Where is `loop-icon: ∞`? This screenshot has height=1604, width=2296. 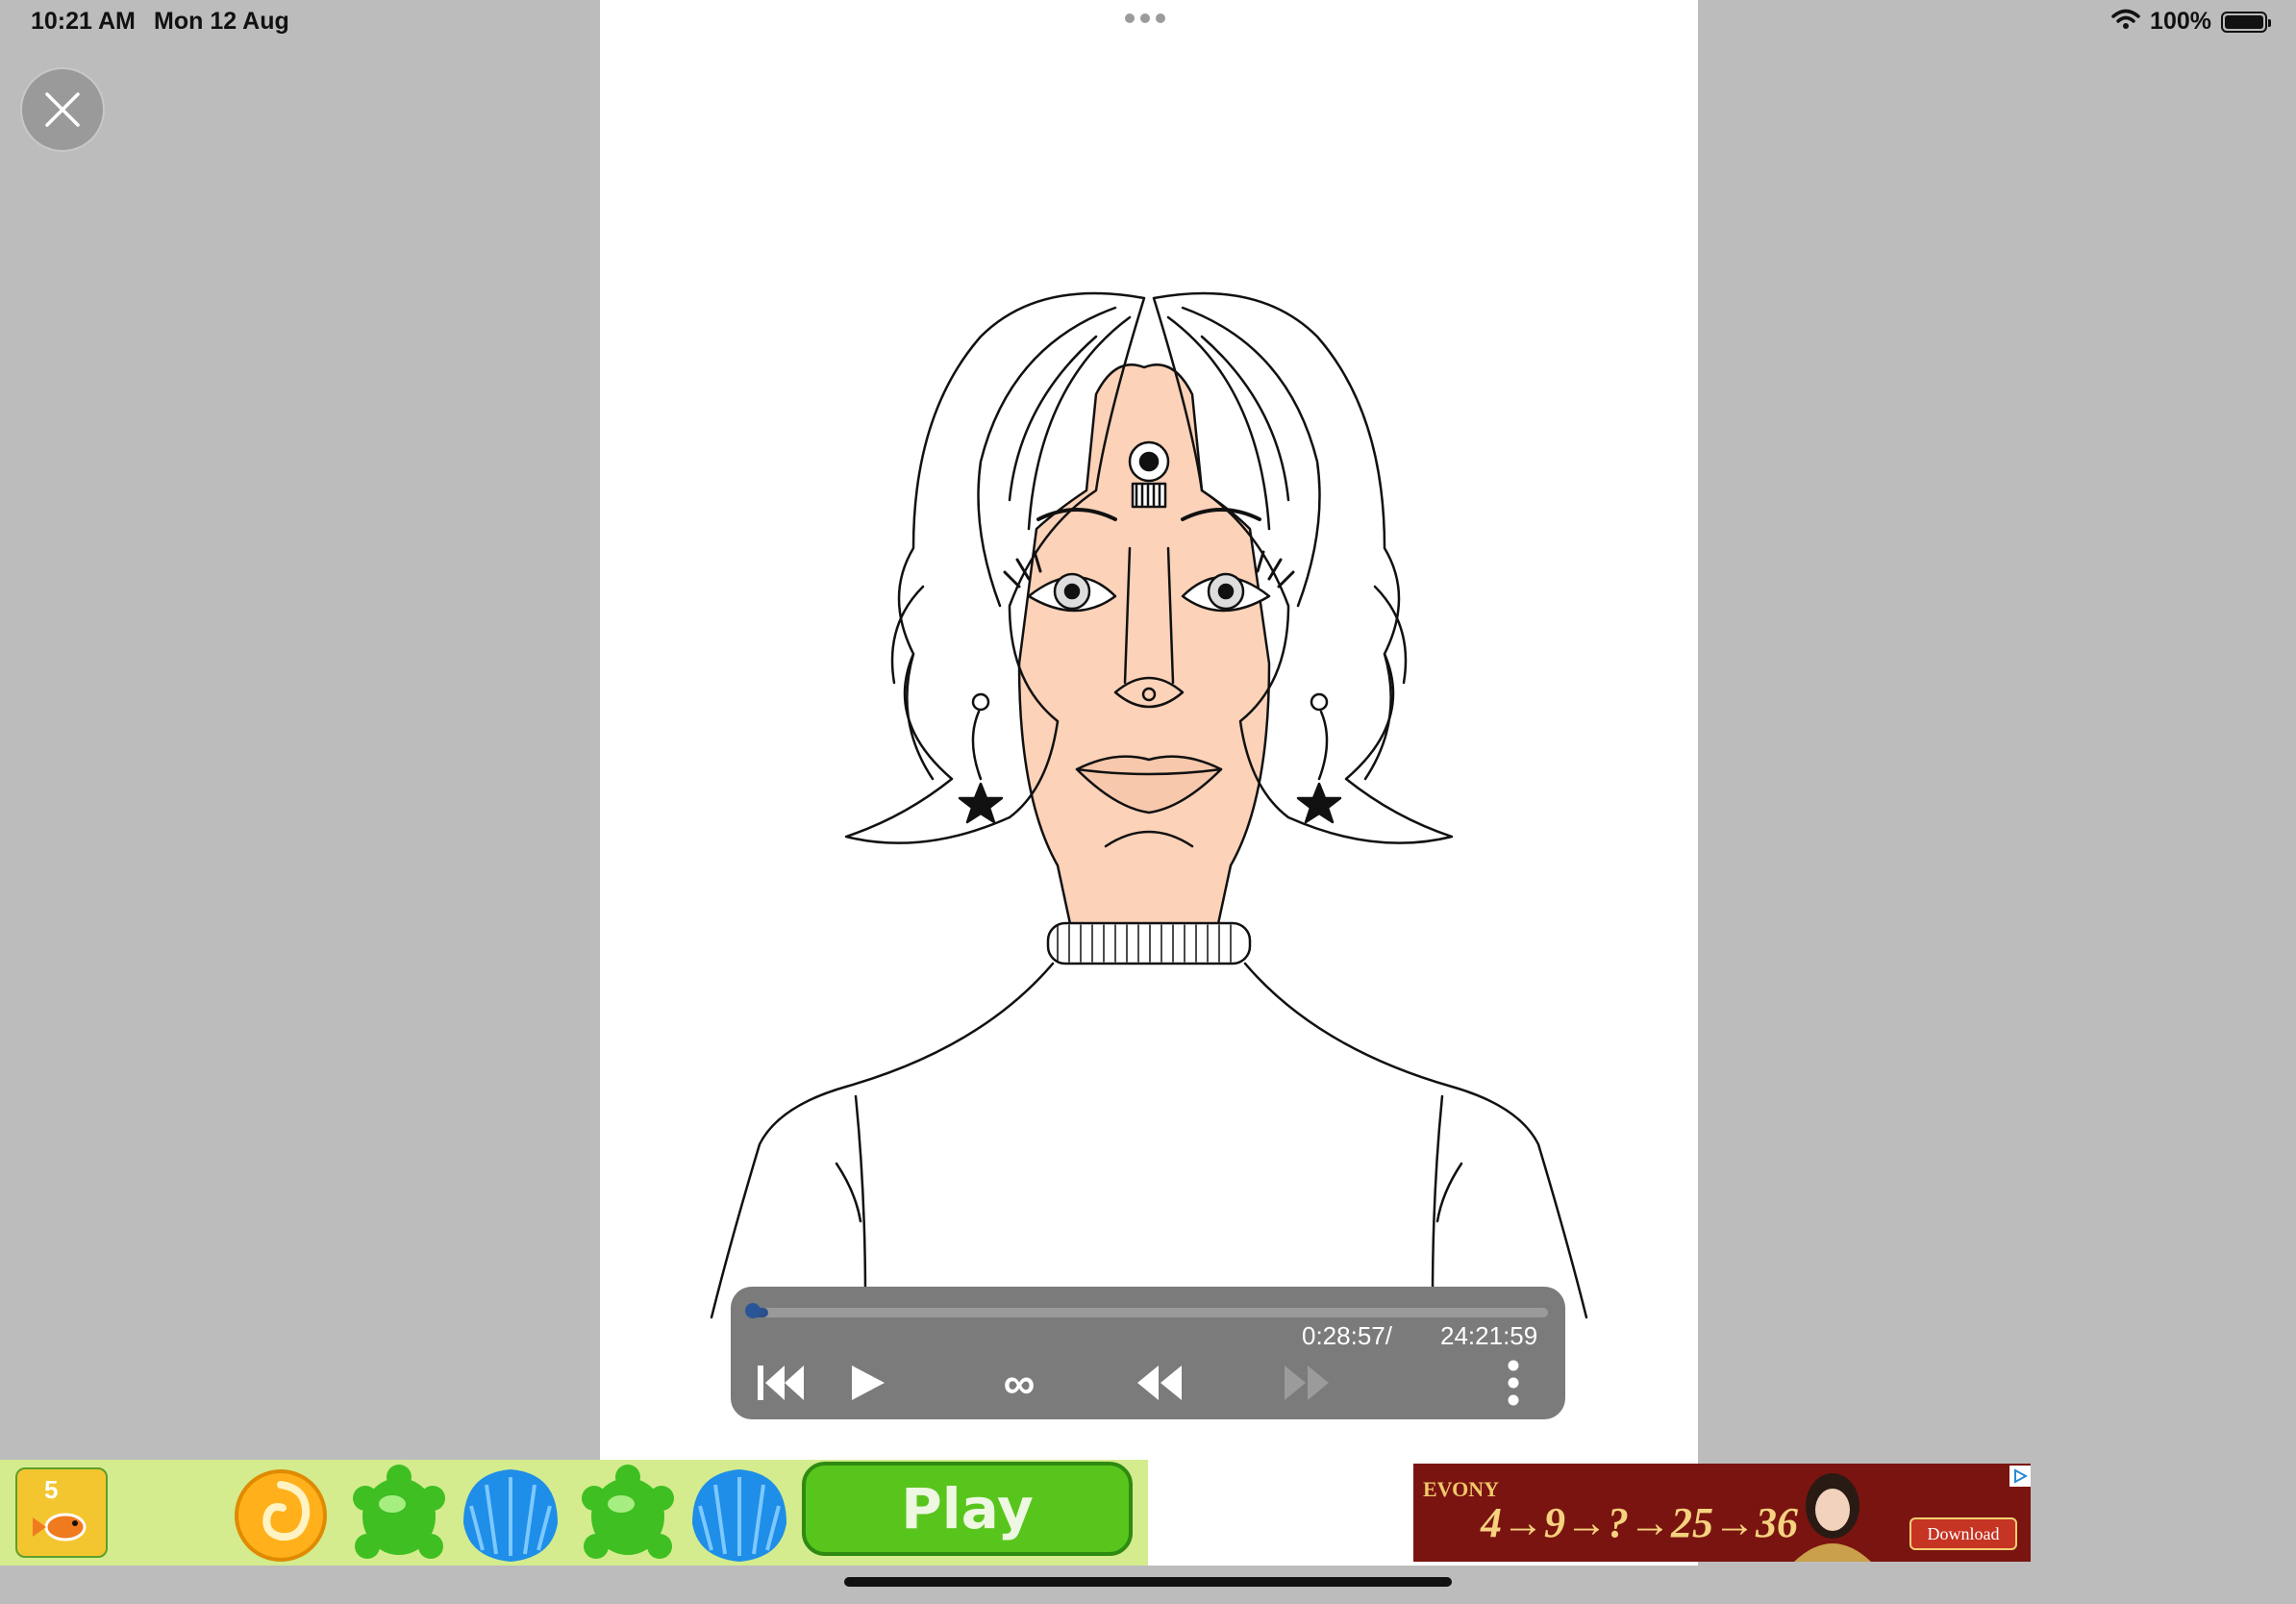
loop-icon: ∞ is located at coordinates (1019, 1383).